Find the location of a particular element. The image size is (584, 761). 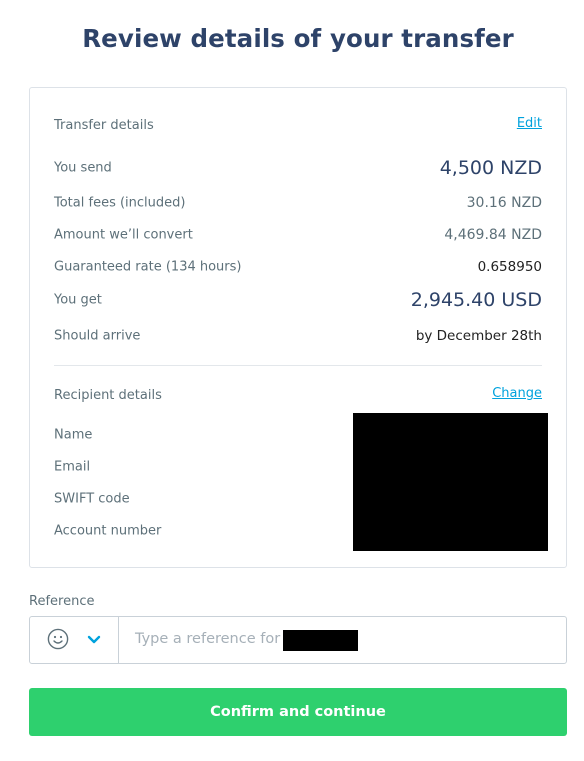

redacted-recipient-name is located at coordinates (320, 640).